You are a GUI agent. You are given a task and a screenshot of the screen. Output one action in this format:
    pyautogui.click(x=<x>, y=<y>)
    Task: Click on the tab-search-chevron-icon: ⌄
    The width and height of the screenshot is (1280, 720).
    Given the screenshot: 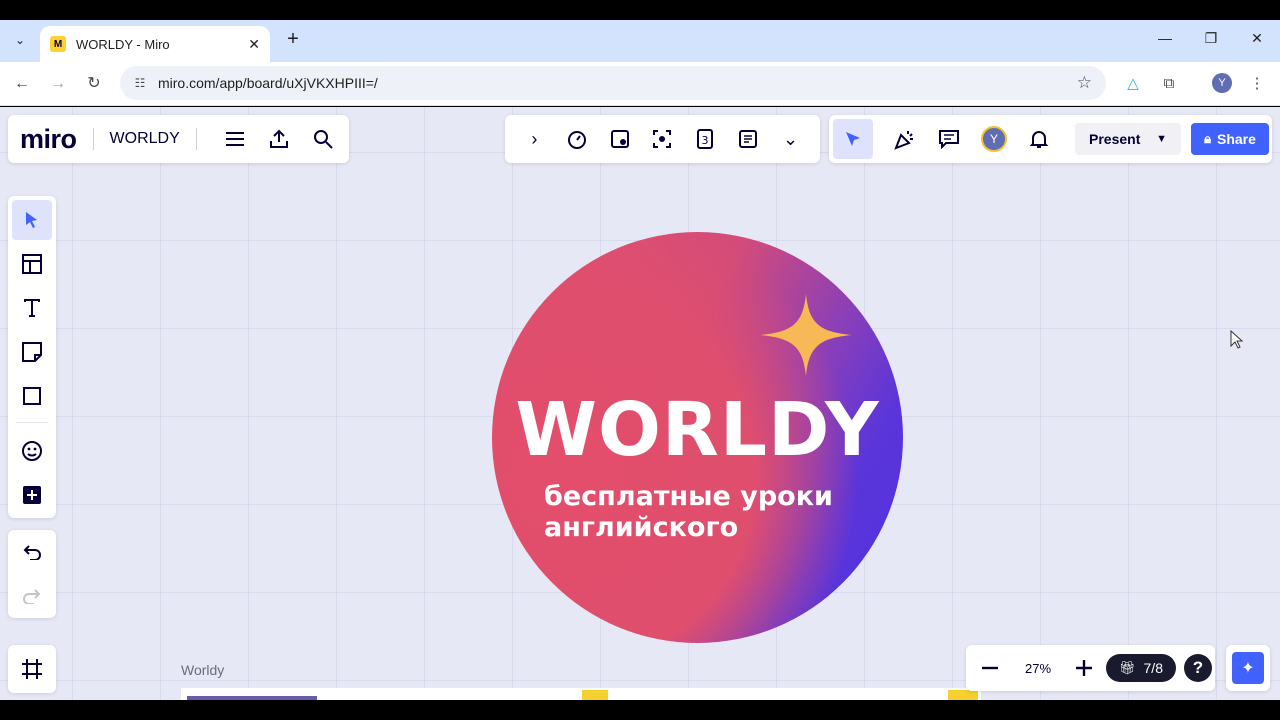 What is the action you would take?
    pyautogui.click(x=20, y=40)
    